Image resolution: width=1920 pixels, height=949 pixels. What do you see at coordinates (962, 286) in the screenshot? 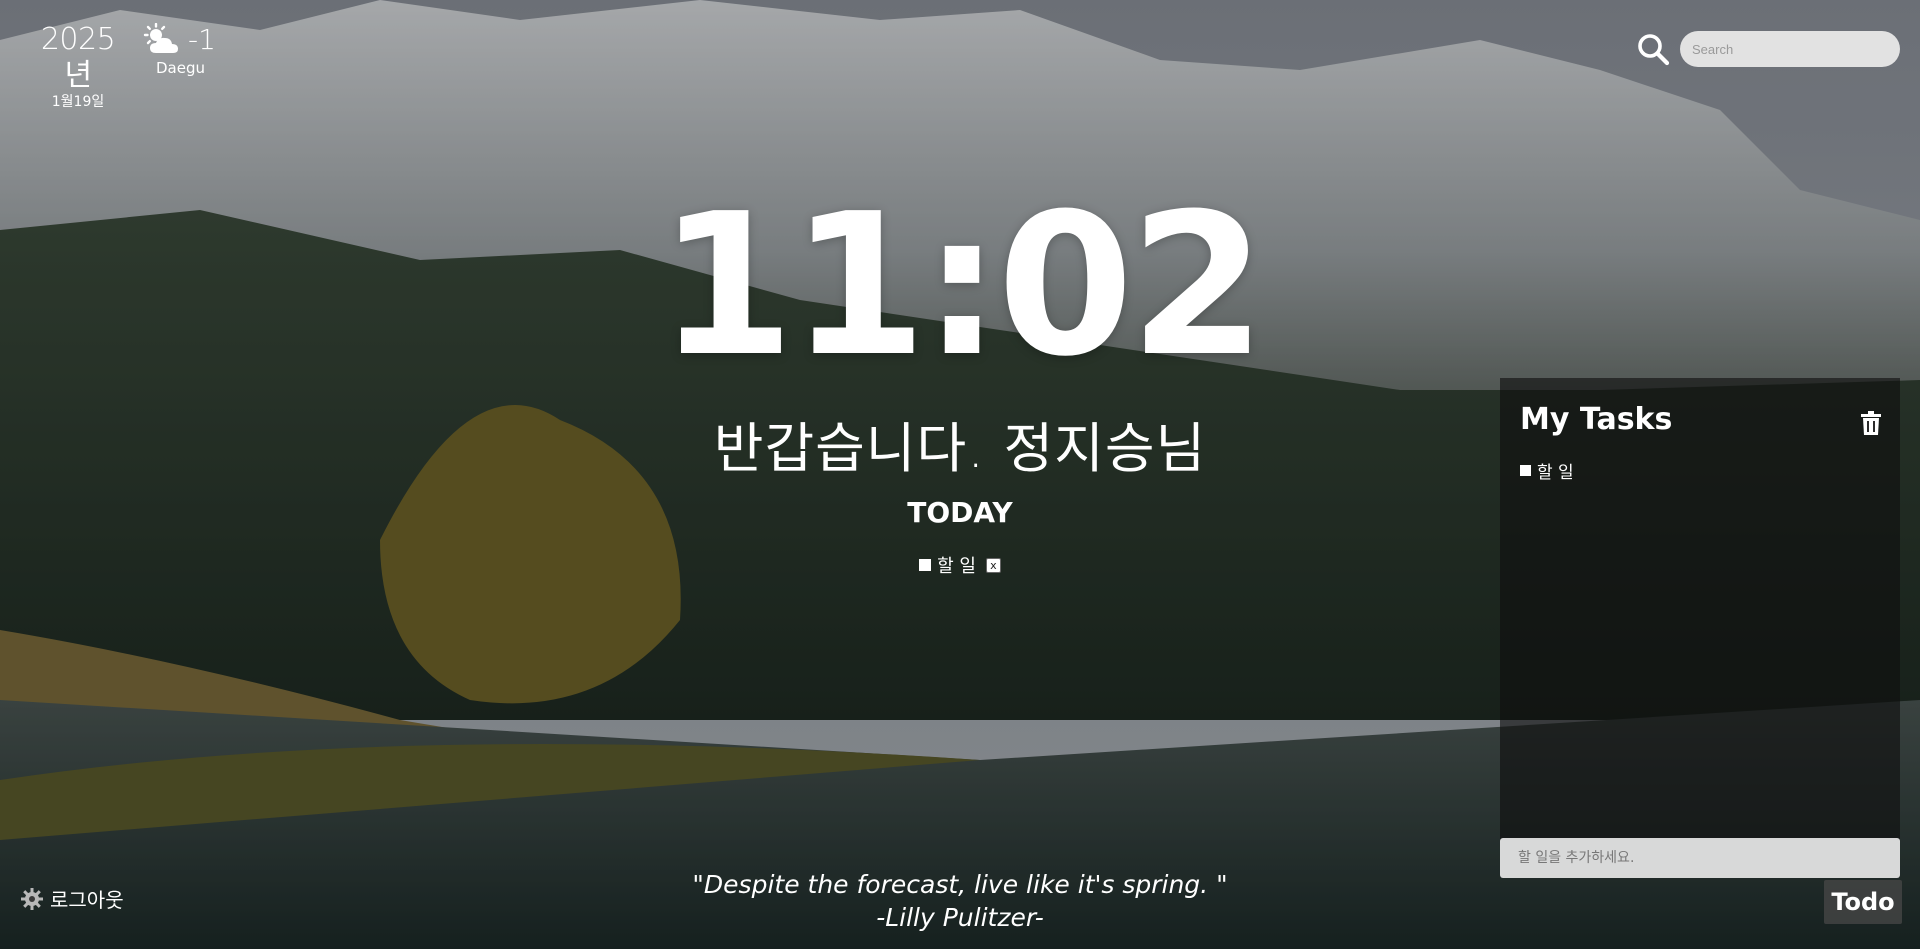
I see `clock-display: 11:02` at bounding box center [962, 286].